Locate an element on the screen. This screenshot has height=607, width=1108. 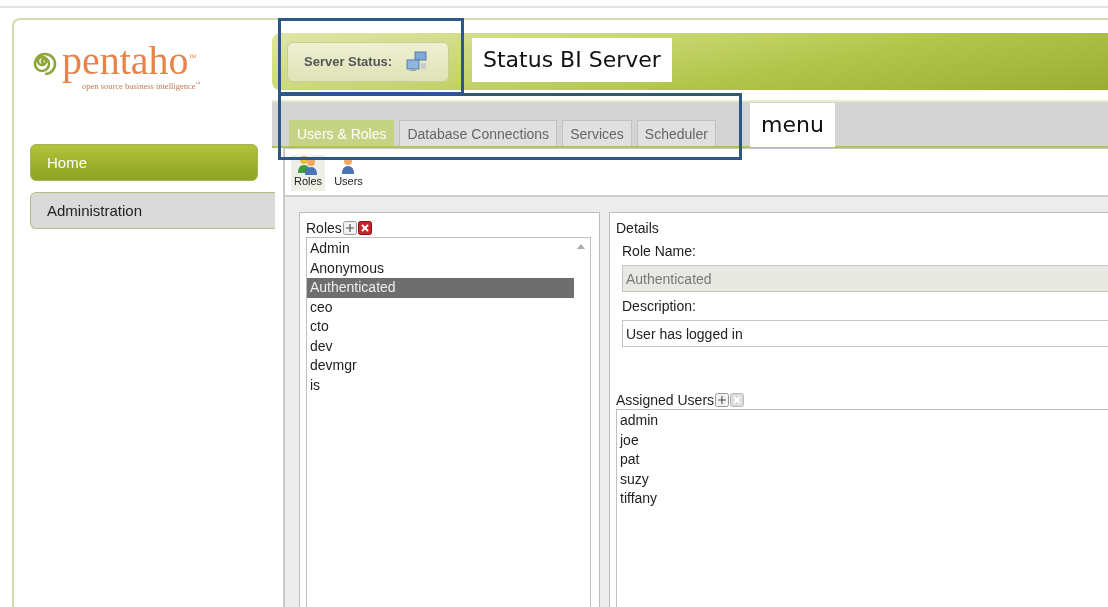
user-item: pat is located at coordinates (862, 460).